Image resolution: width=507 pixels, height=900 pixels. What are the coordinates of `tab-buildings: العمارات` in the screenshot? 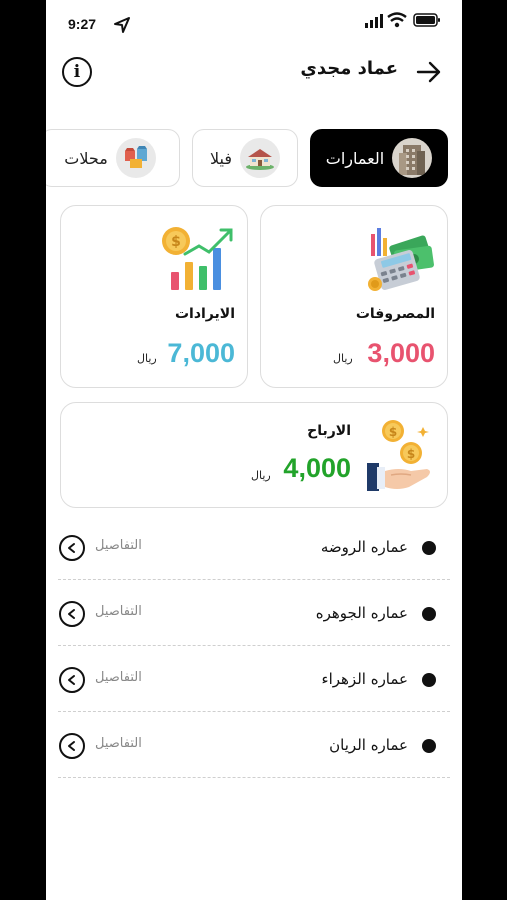 It's located at (379, 158).